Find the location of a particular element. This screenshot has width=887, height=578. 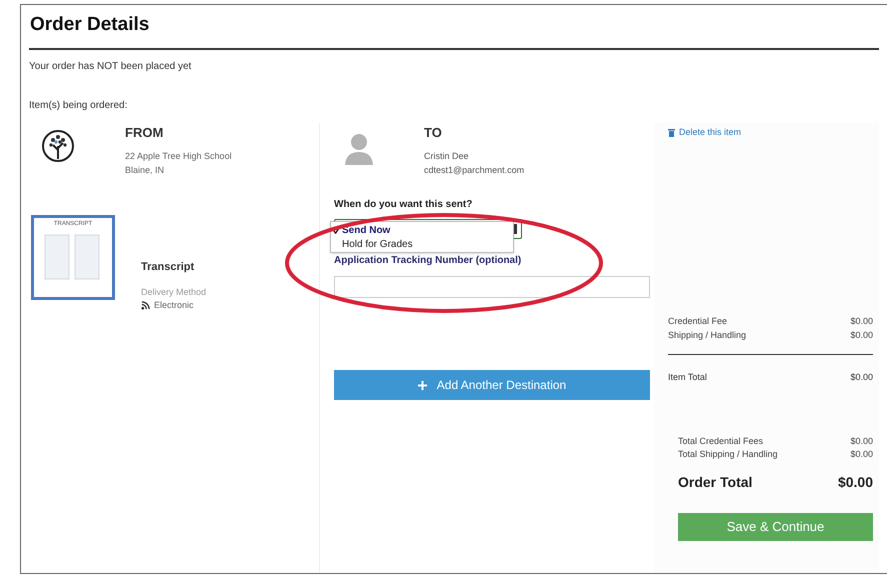

delivery-method-label: Delivery Method is located at coordinates (173, 292).